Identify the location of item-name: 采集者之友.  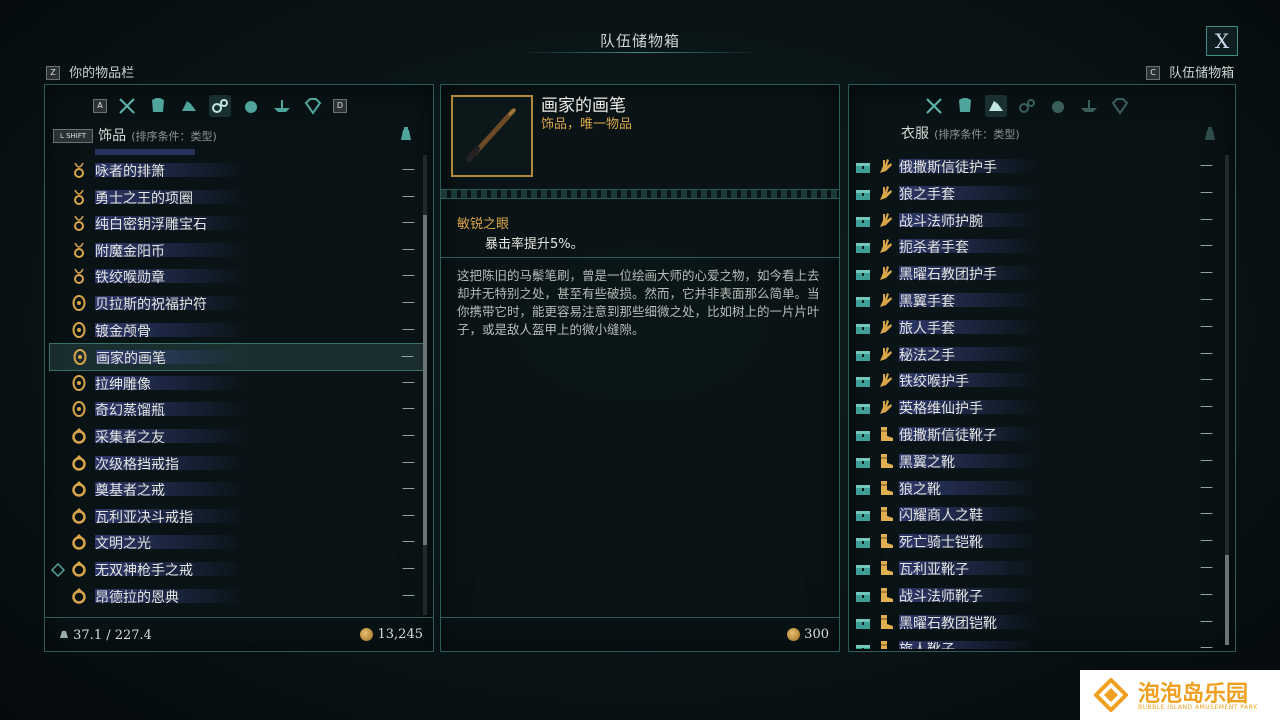
(130, 438).